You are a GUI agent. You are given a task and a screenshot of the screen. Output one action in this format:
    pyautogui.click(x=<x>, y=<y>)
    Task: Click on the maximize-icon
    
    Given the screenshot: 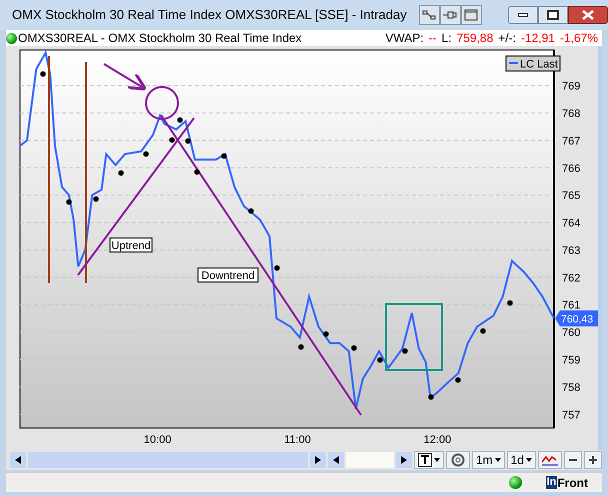 What is the action you would take?
    pyautogui.click(x=552, y=15)
    